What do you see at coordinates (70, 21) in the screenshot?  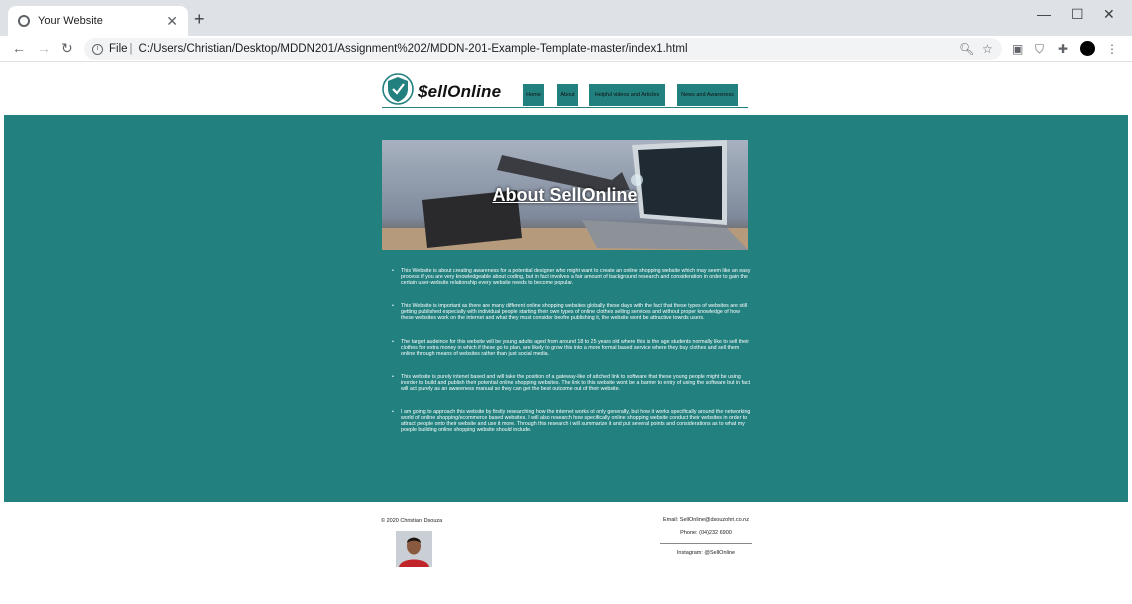 I see `tab-title: Your Website` at bounding box center [70, 21].